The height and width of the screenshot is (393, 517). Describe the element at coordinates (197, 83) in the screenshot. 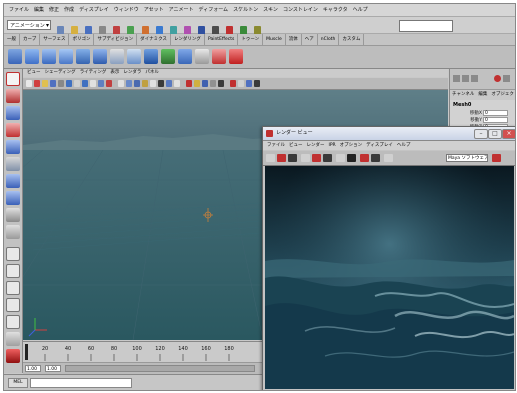

I see `ambient-occlusion-icon` at that location.